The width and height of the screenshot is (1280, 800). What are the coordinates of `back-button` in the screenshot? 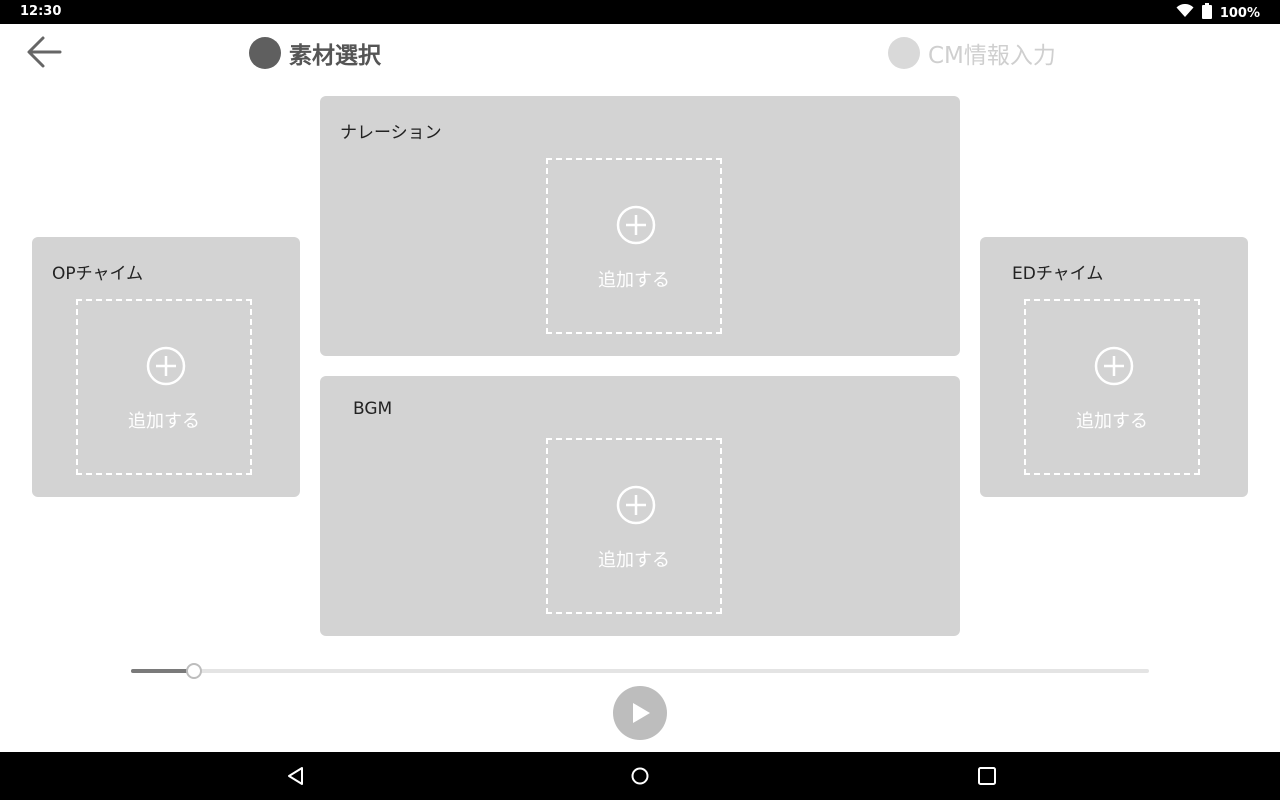 It's located at (44, 52).